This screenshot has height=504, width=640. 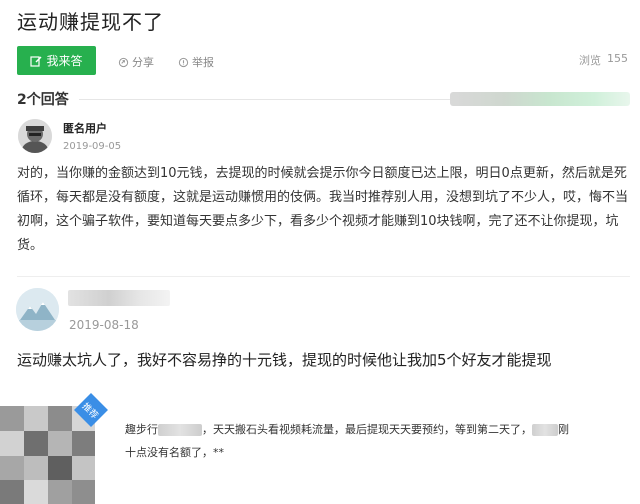 I want to click on share-link: 分享, so click(x=136, y=62).